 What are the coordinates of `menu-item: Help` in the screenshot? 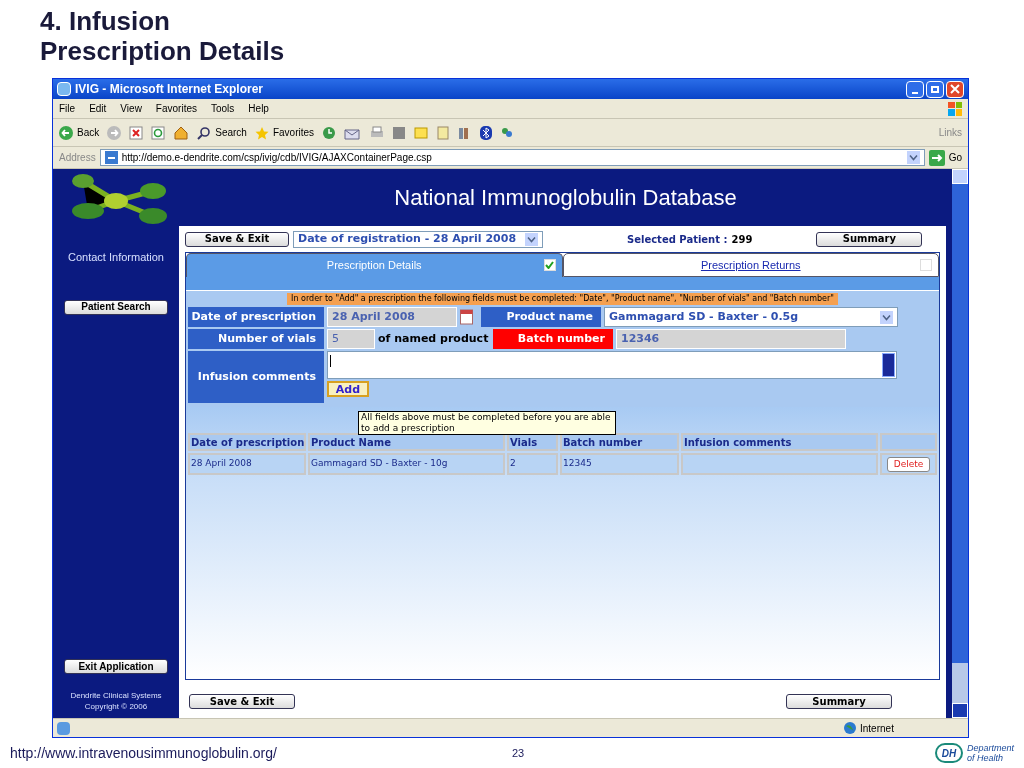 It's located at (258, 108).